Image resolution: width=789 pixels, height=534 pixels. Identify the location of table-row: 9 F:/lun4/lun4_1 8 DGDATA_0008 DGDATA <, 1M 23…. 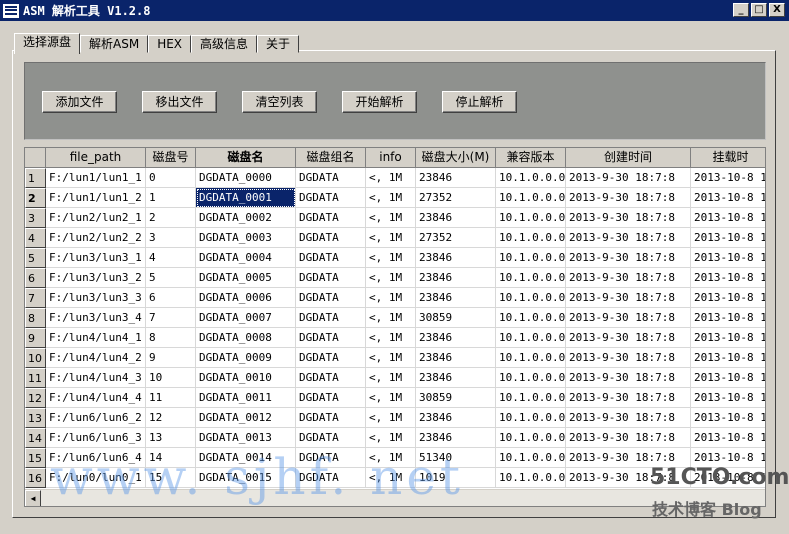
(395, 338).